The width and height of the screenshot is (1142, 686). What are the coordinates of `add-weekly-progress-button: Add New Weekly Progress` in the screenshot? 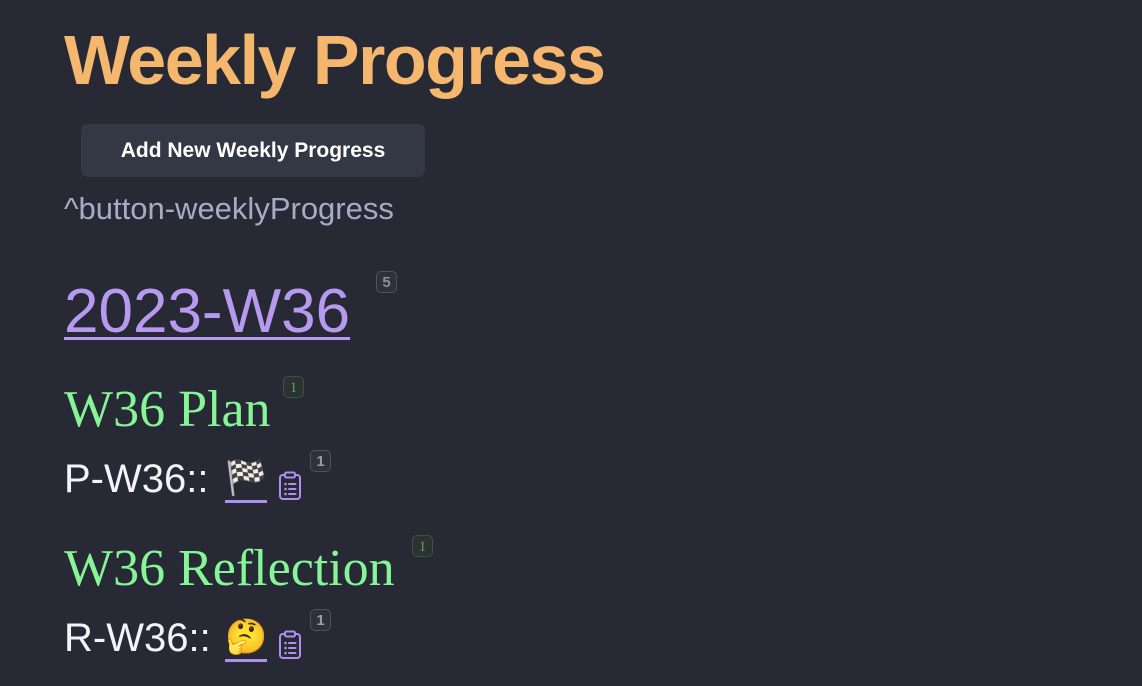 It's located at (253, 150).